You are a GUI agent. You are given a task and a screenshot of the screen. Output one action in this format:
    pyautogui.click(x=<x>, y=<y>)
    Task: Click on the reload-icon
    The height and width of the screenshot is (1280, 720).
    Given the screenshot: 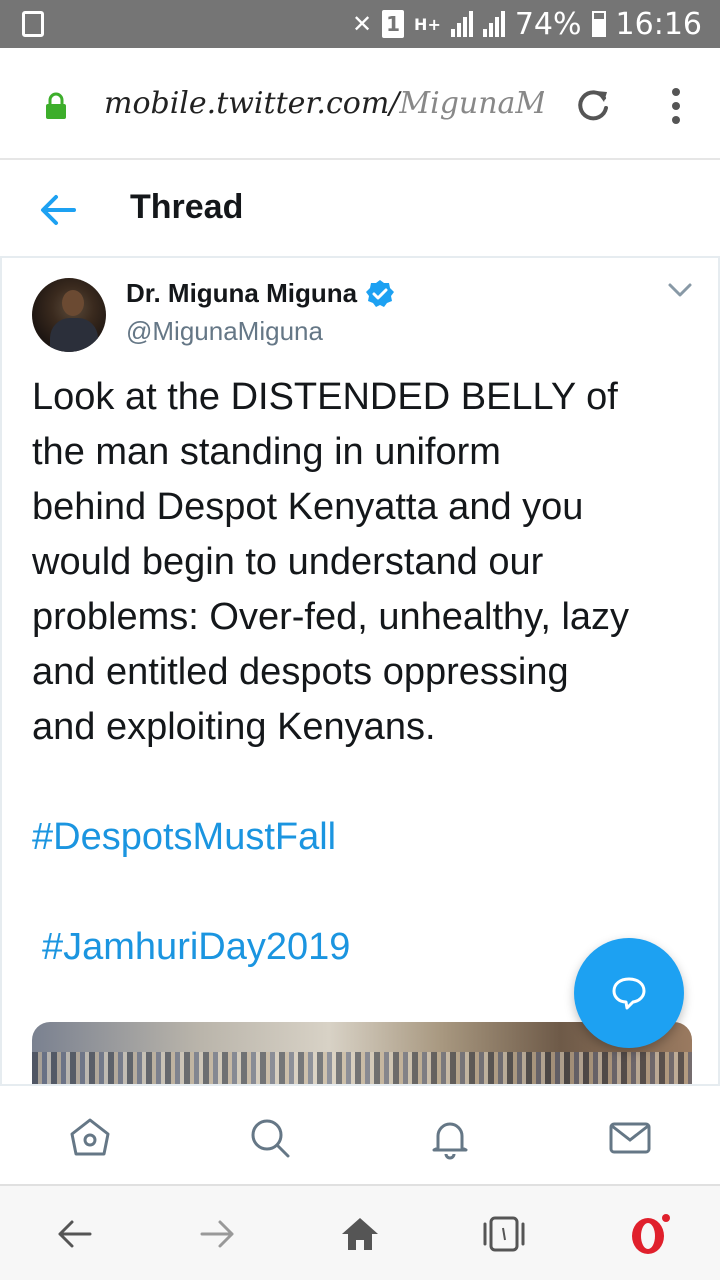 What is the action you would take?
    pyautogui.click(x=593, y=105)
    